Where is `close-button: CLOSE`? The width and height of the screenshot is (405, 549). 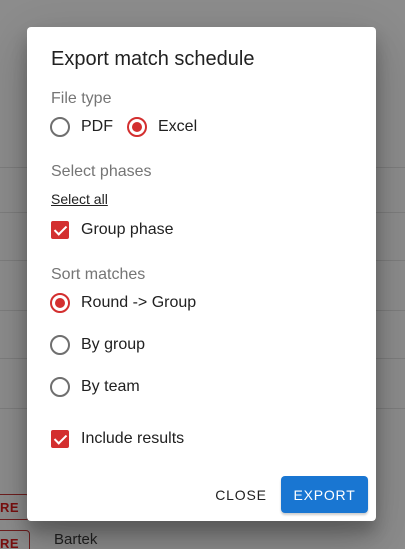 close-button: CLOSE is located at coordinates (241, 494).